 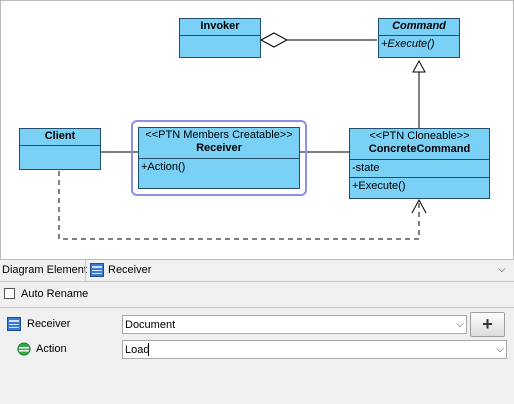 I want to click on command-class-name: Command, so click(x=419, y=27).